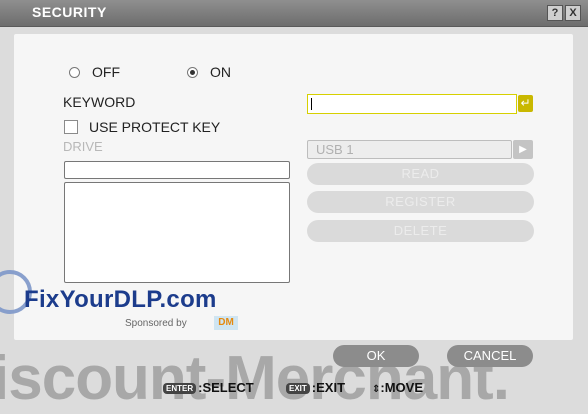  What do you see at coordinates (155, 127) in the screenshot?
I see `use-protect-key-label: USE PROTECT KEY` at bounding box center [155, 127].